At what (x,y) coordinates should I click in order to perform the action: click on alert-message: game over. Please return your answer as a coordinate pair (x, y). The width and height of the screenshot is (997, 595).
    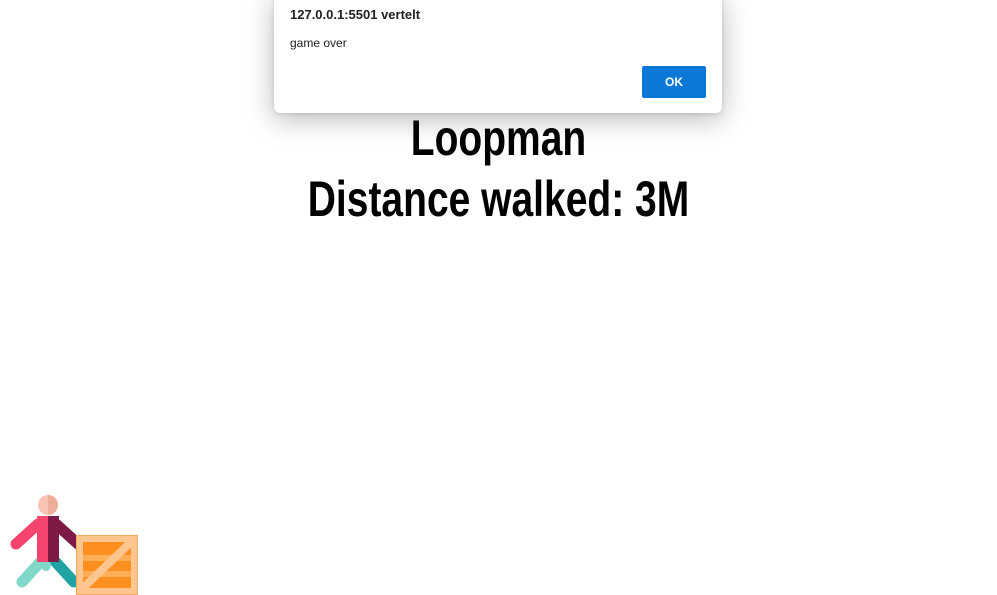
    Looking at the image, I should click on (318, 43).